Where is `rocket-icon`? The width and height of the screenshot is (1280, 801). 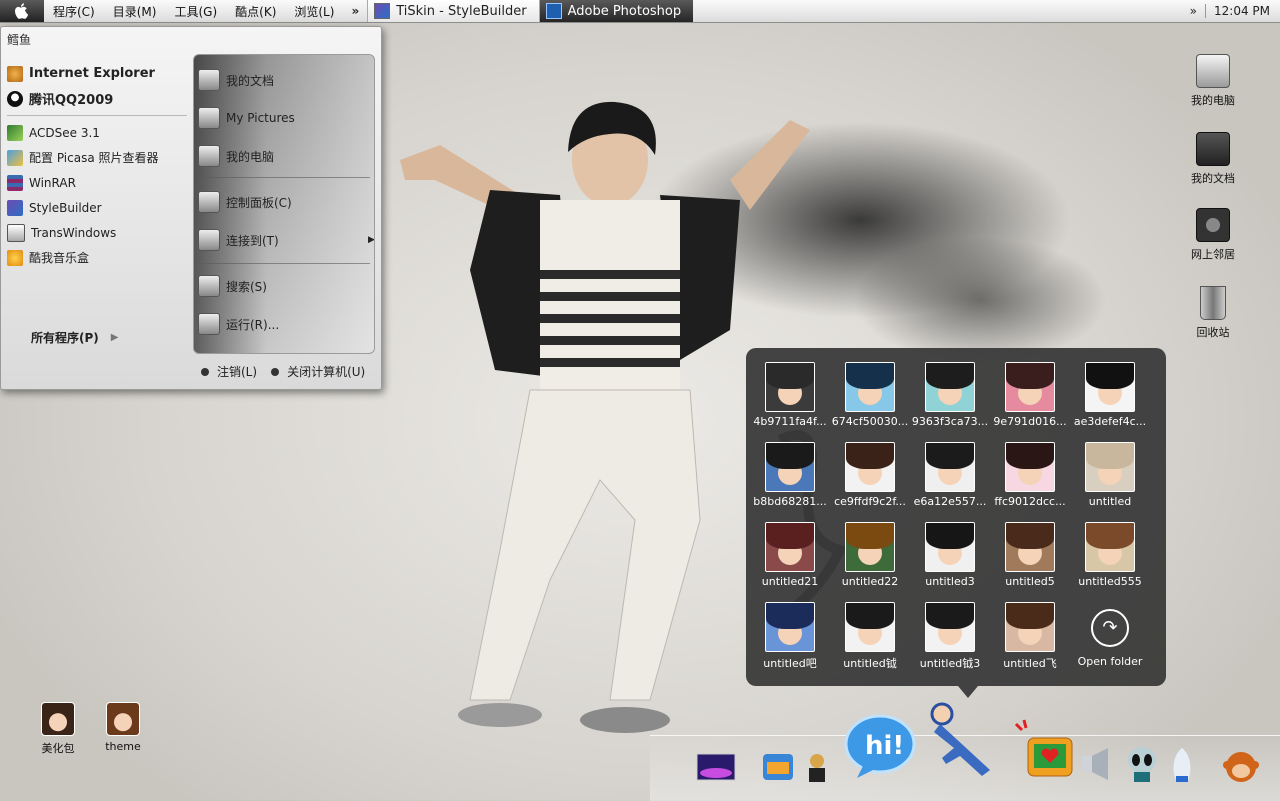
rocket-icon is located at coordinates (1182, 766).